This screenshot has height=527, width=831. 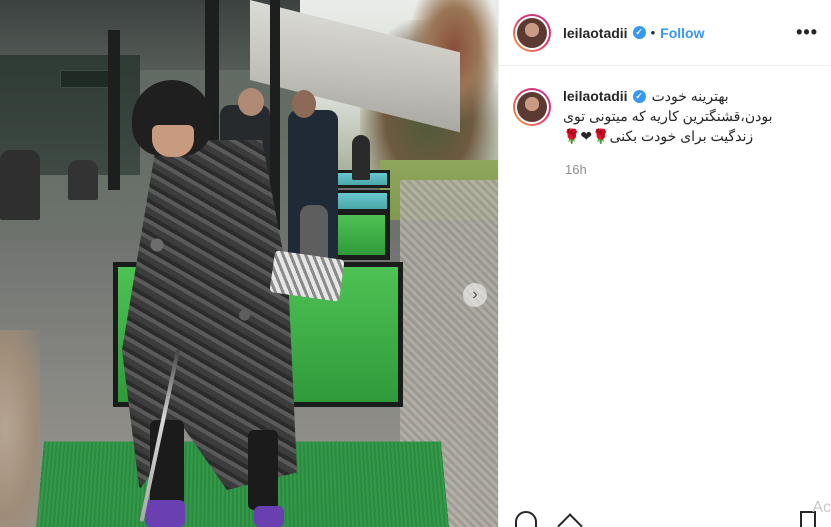 I want to click on post-header: leilaotadii ✓ • Follow •••, so click(x=665, y=33).